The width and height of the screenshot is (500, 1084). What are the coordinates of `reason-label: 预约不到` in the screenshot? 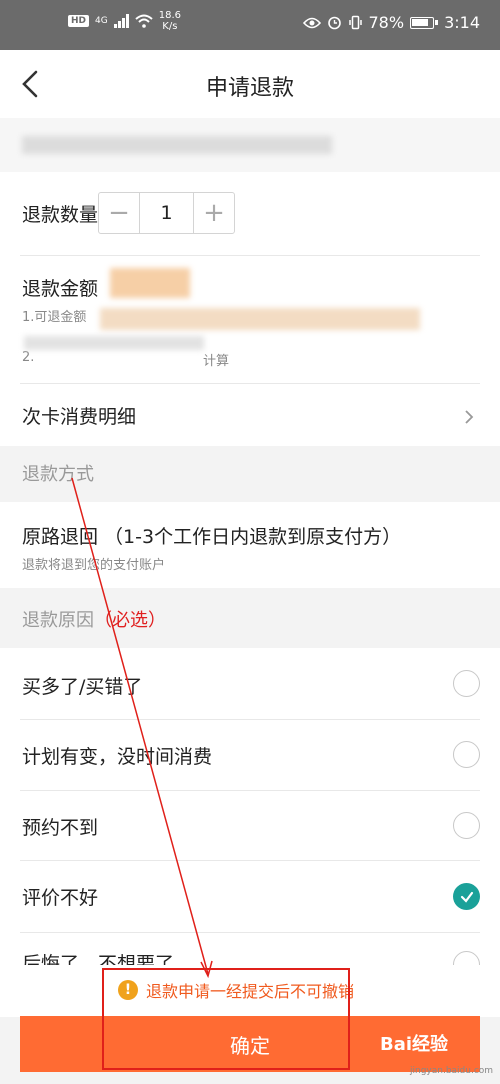 It's located at (60, 828).